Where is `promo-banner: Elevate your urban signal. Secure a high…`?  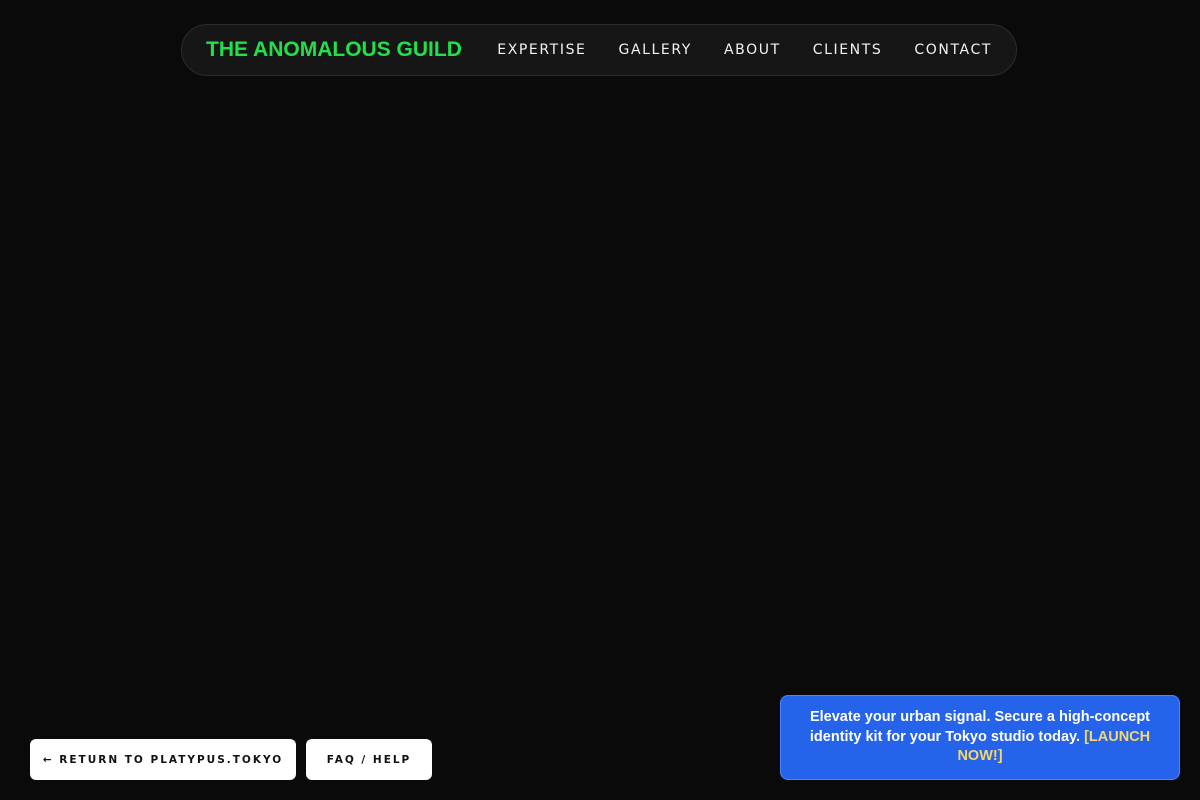
promo-banner: Elevate your urban signal. Secure a high… is located at coordinates (980, 737).